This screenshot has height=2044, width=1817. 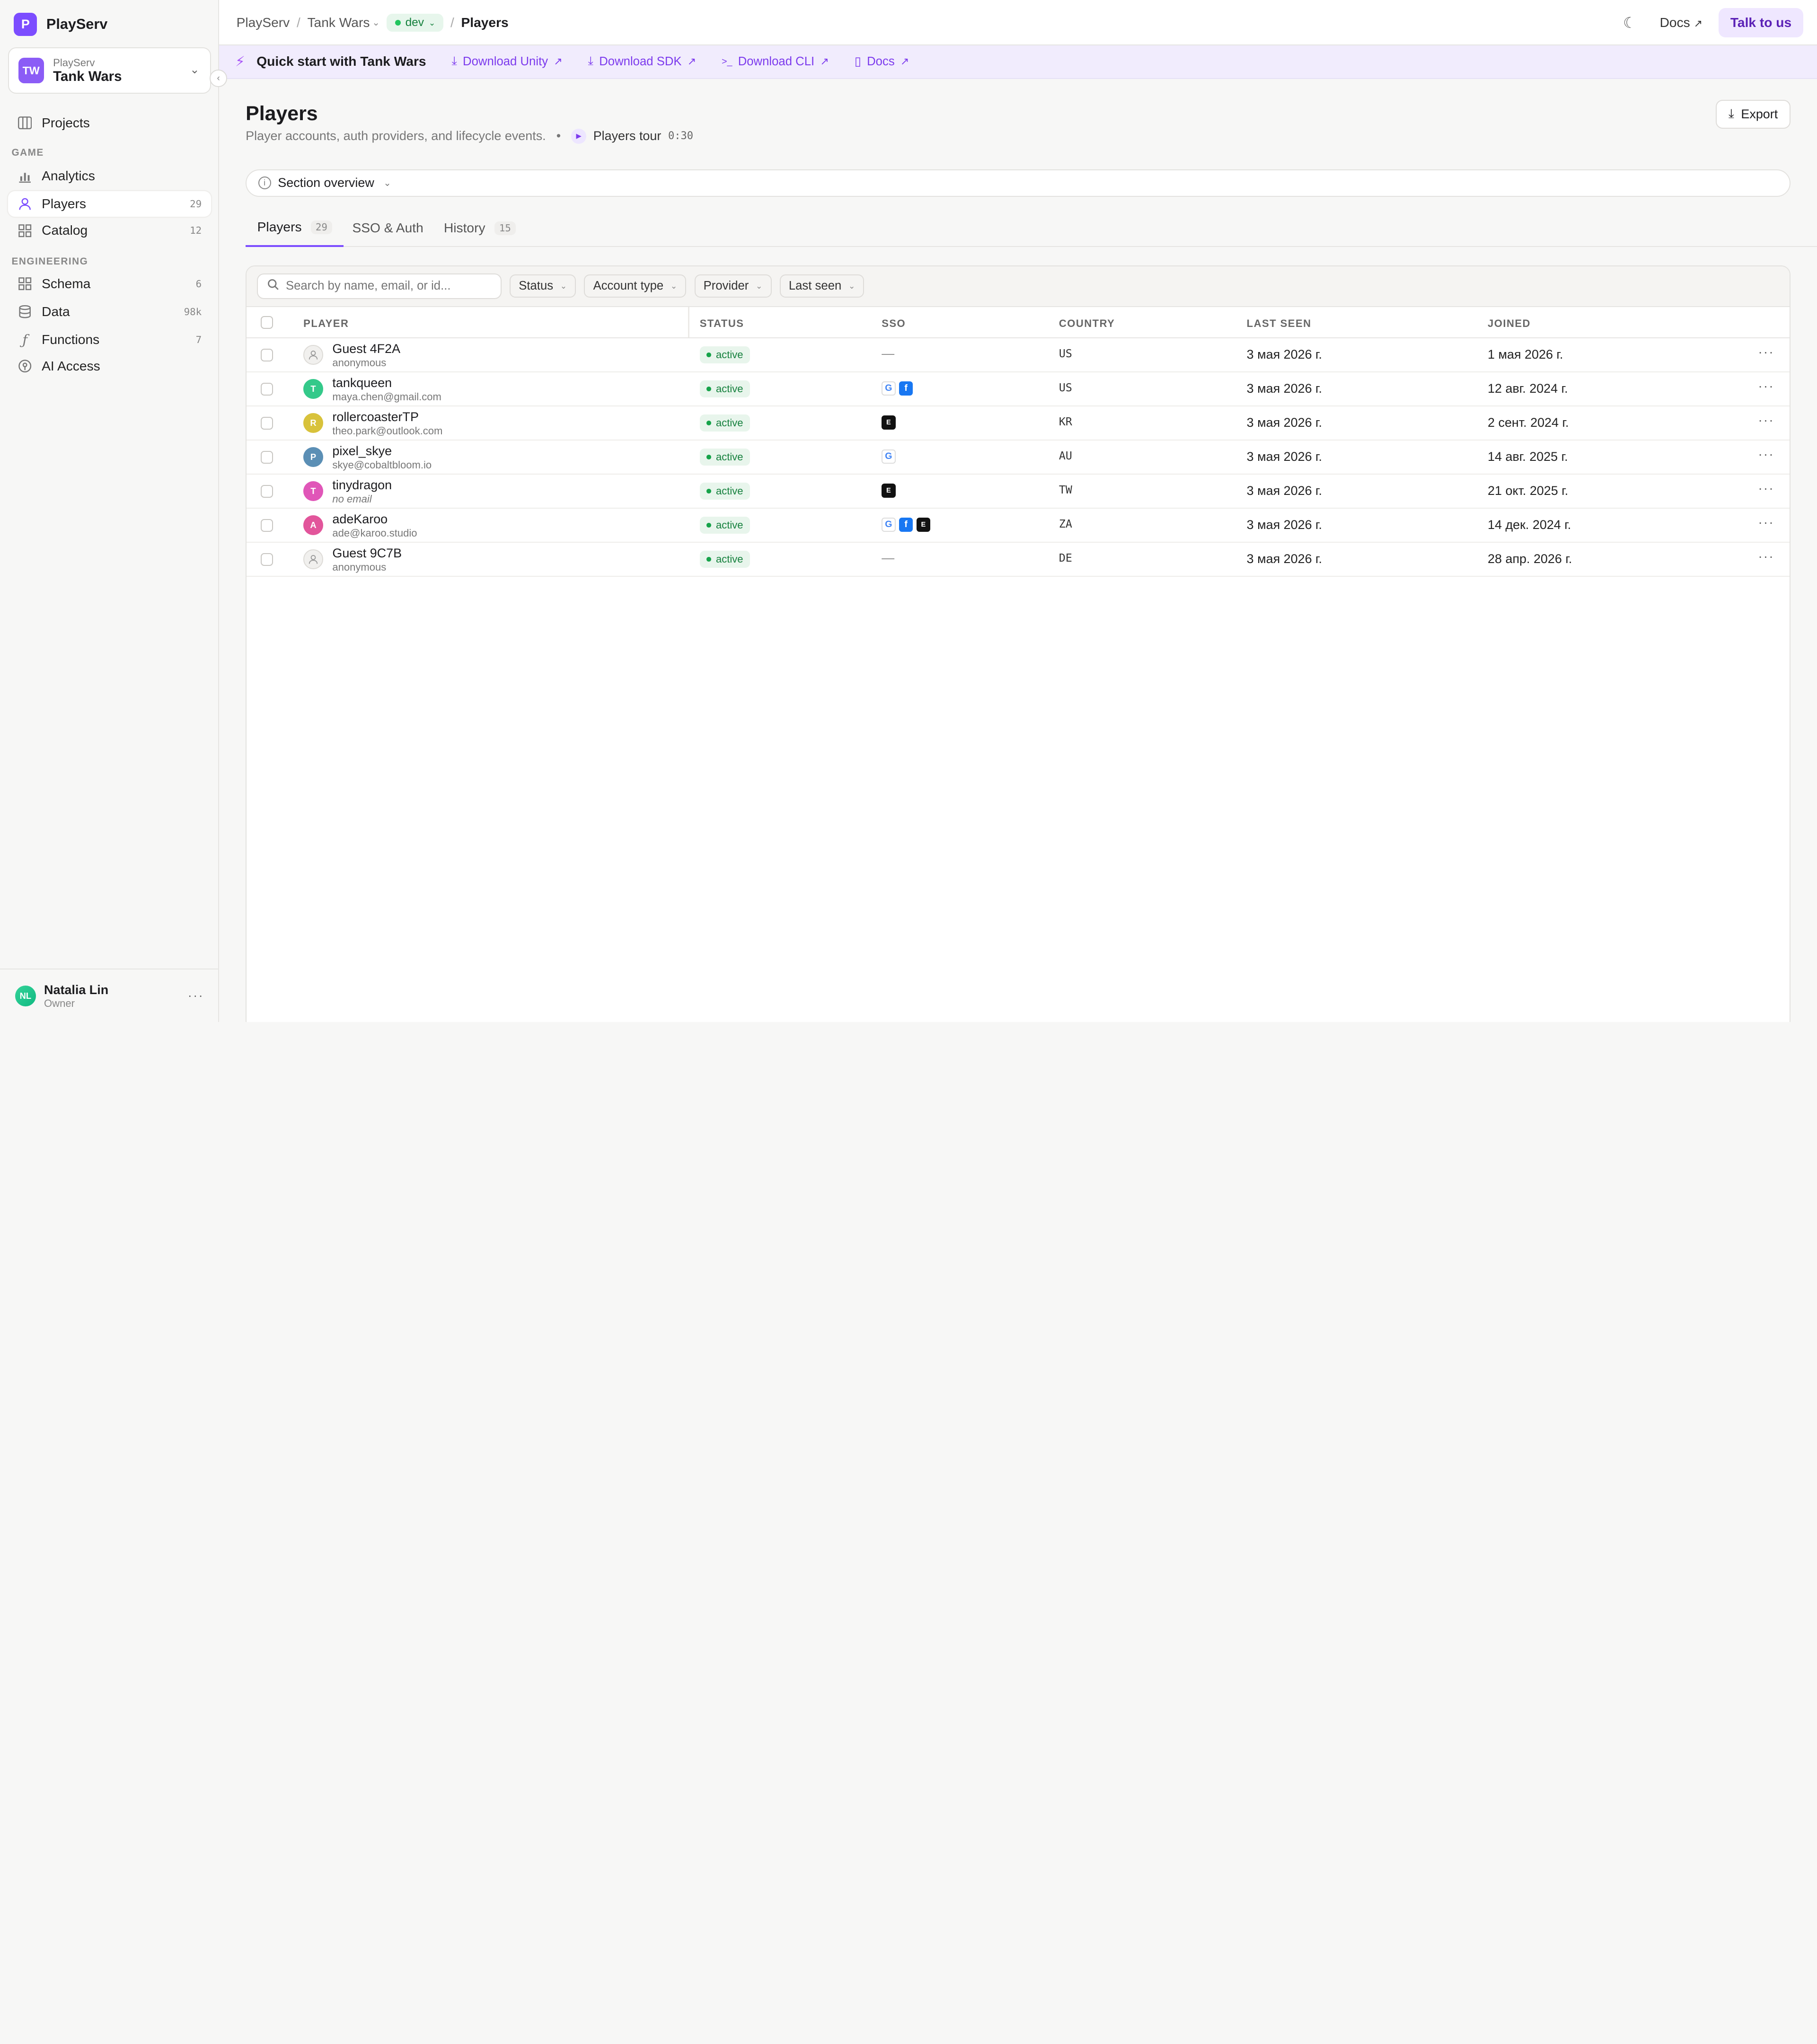 I want to click on breadcrumb-project: Tank Wars, so click(x=338, y=22).